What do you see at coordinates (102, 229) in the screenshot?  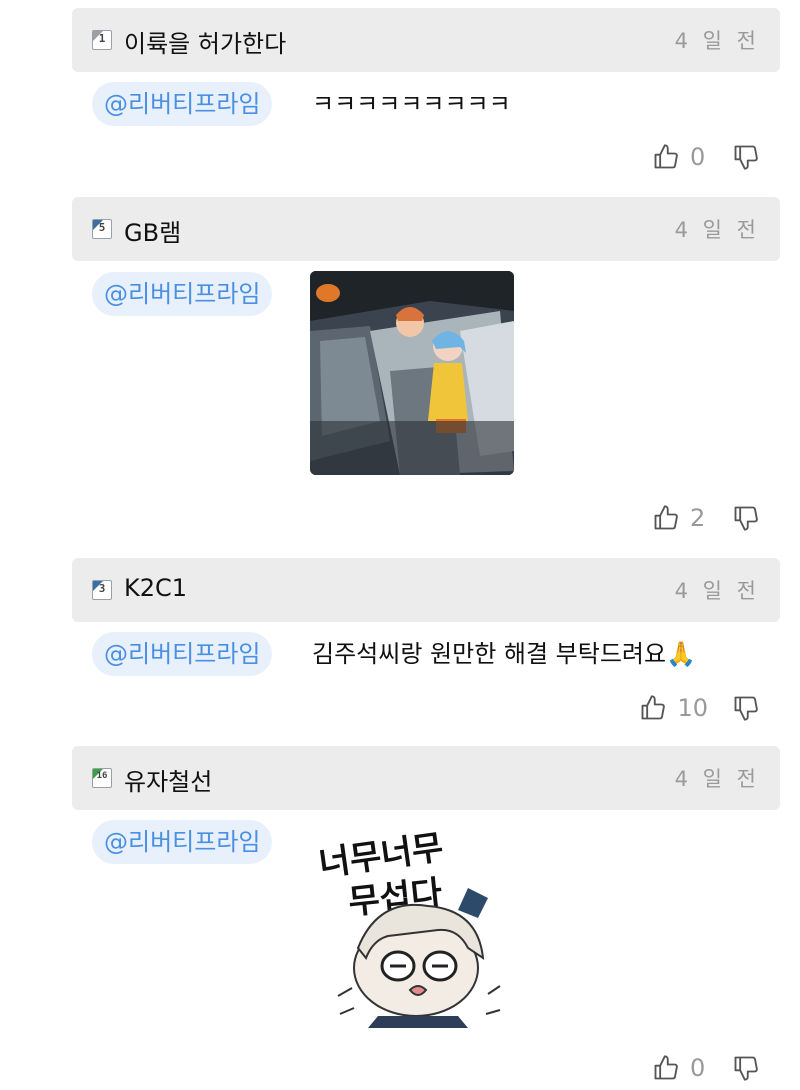 I see `level-badge-icon: 5` at bounding box center [102, 229].